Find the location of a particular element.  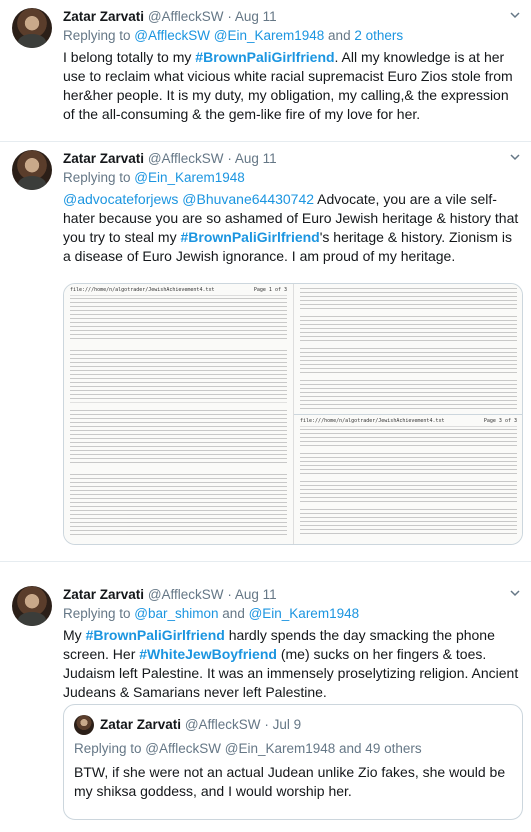

reply-more-link: 2 others is located at coordinates (378, 35).